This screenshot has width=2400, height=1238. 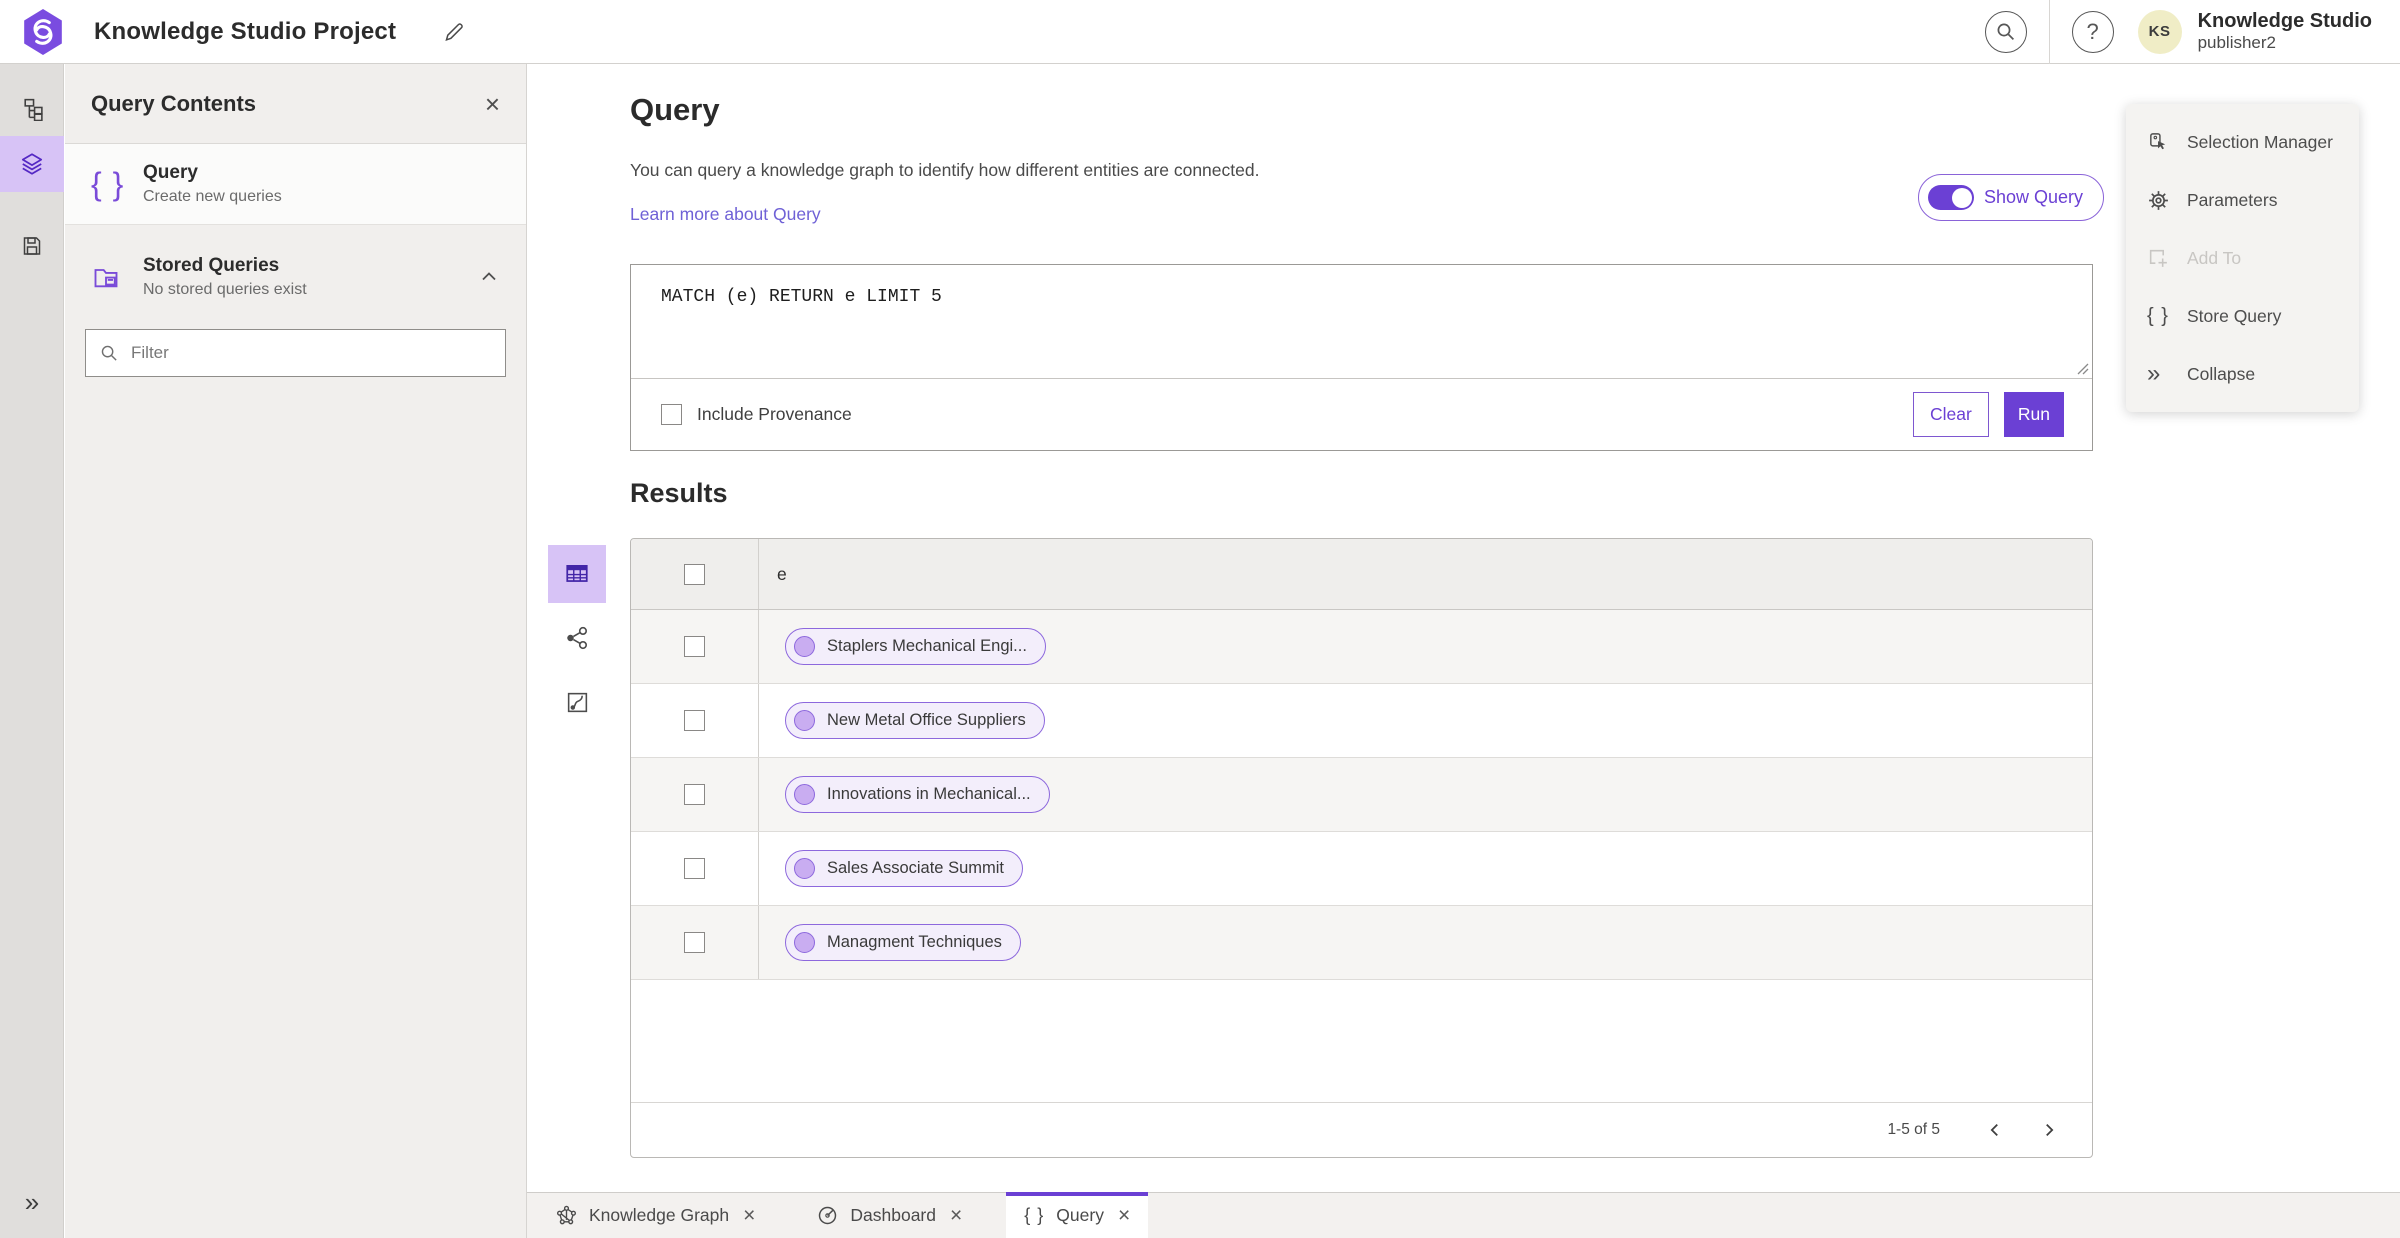 I want to click on help-icon: ?, so click(x=2092, y=31).